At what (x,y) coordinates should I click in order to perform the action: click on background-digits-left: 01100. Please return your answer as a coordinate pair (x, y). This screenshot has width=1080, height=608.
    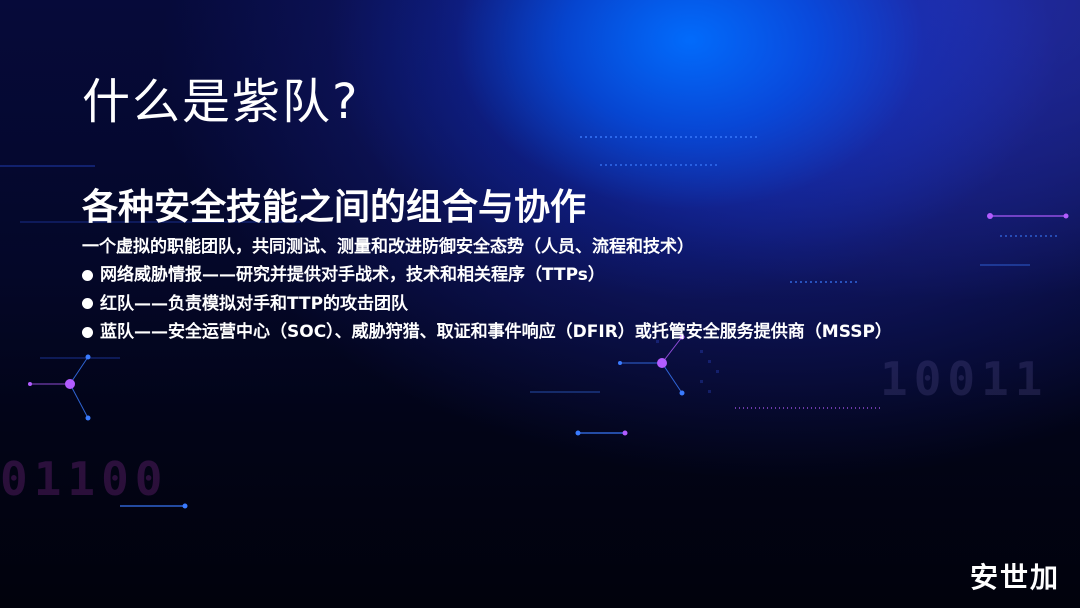
    Looking at the image, I should click on (84, 479).